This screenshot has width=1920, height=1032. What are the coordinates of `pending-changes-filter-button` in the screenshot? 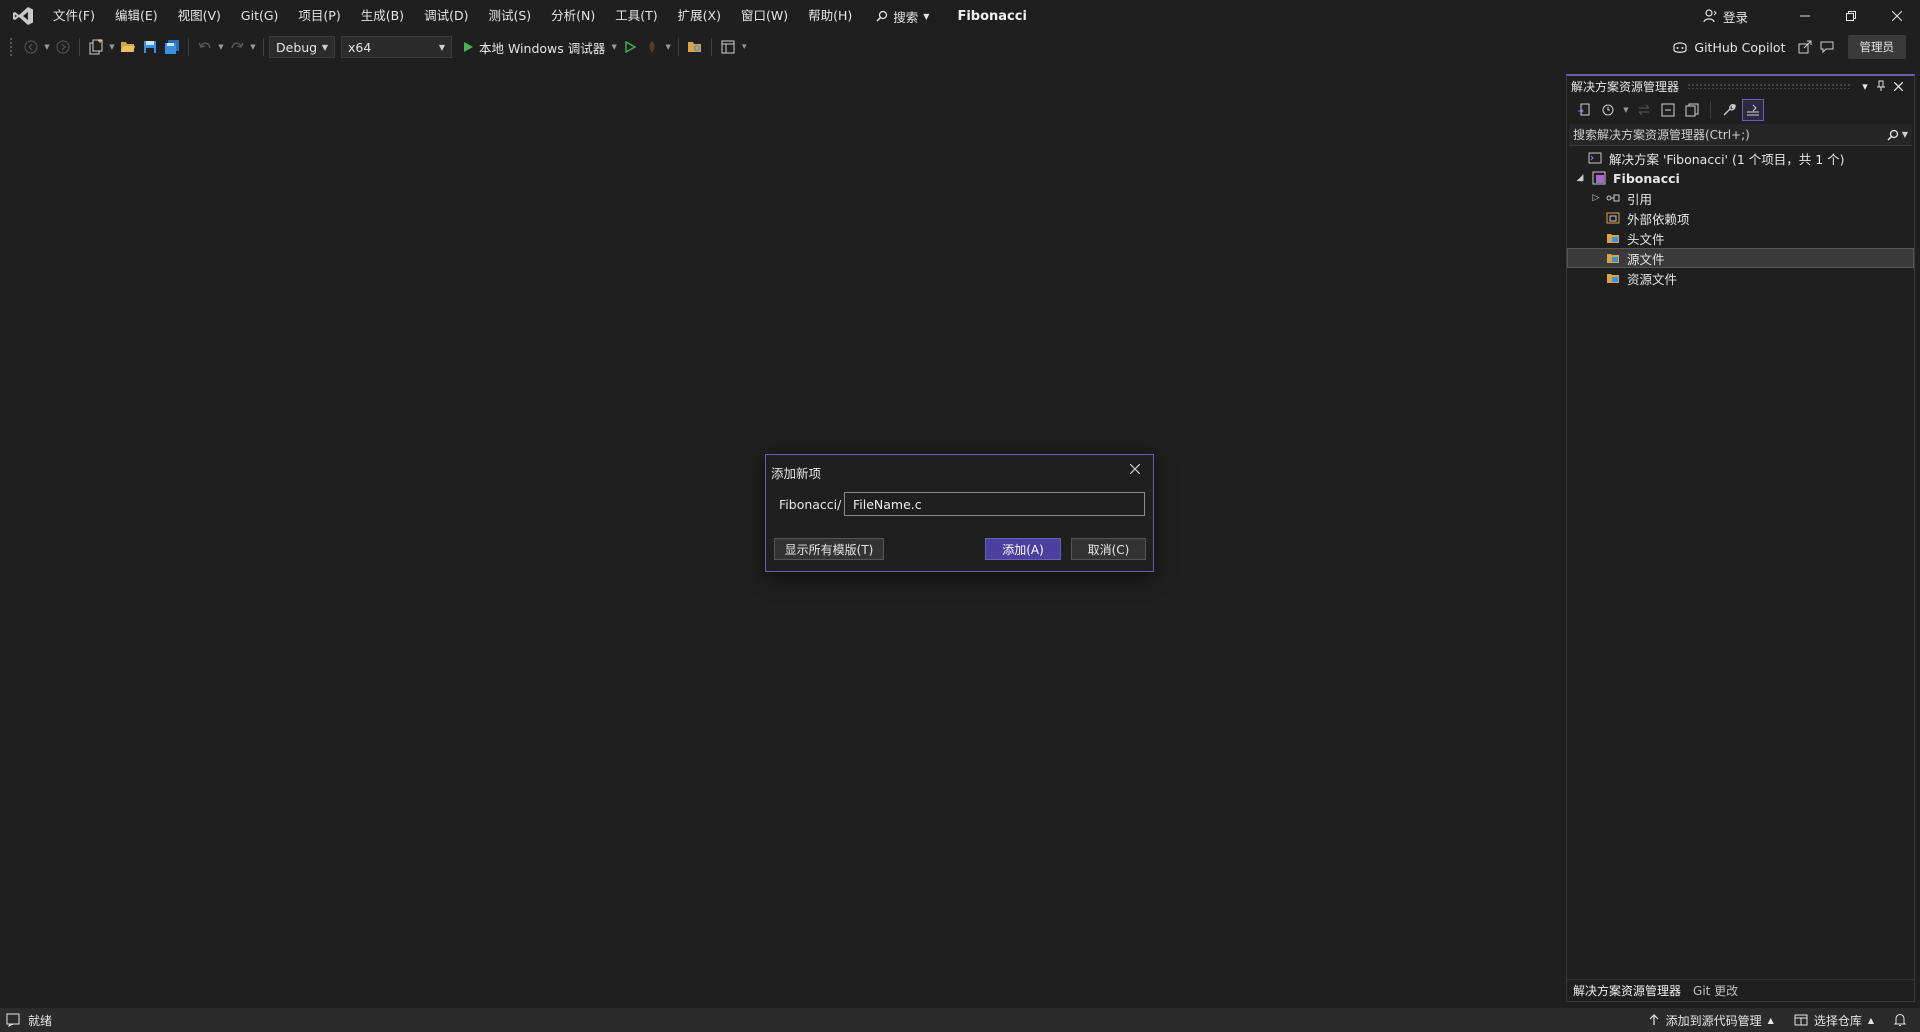 It's located at (1608, 110).